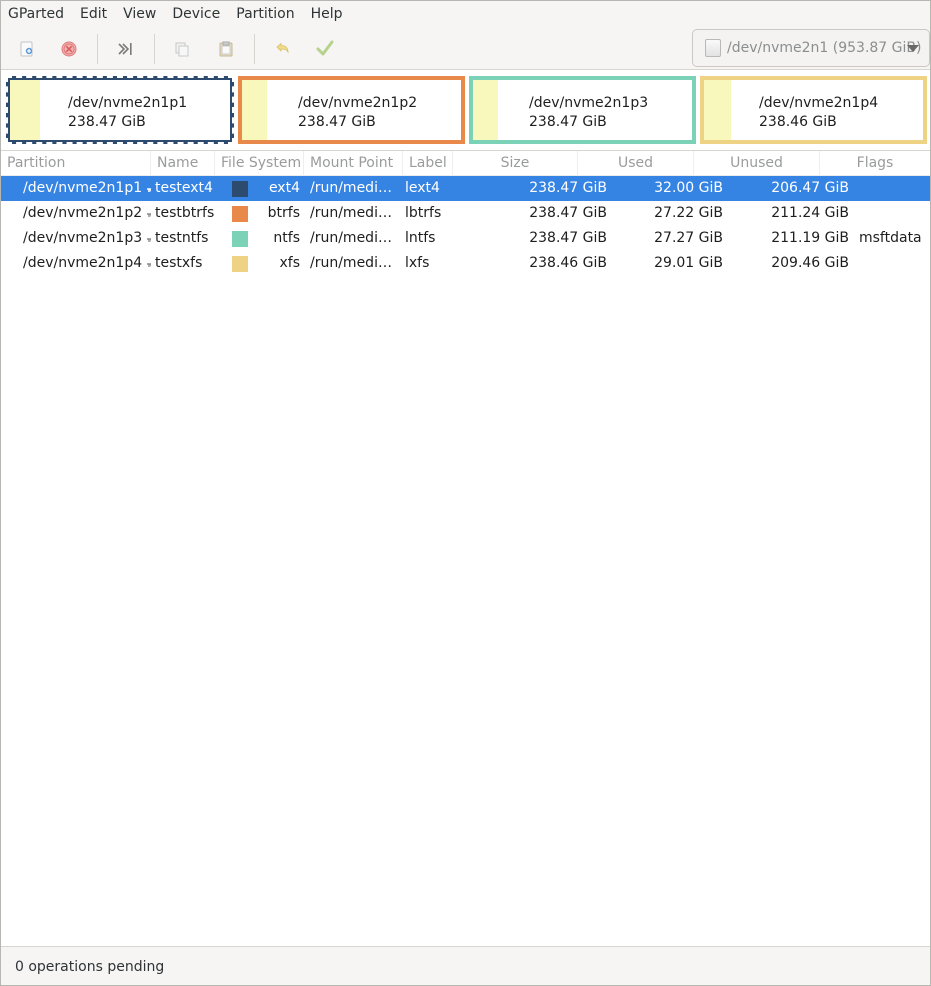 The image size is (931, 986). Describe the element at coordinates (76, 163) in the screenshot. I see `column-partition: Partition` at that location.